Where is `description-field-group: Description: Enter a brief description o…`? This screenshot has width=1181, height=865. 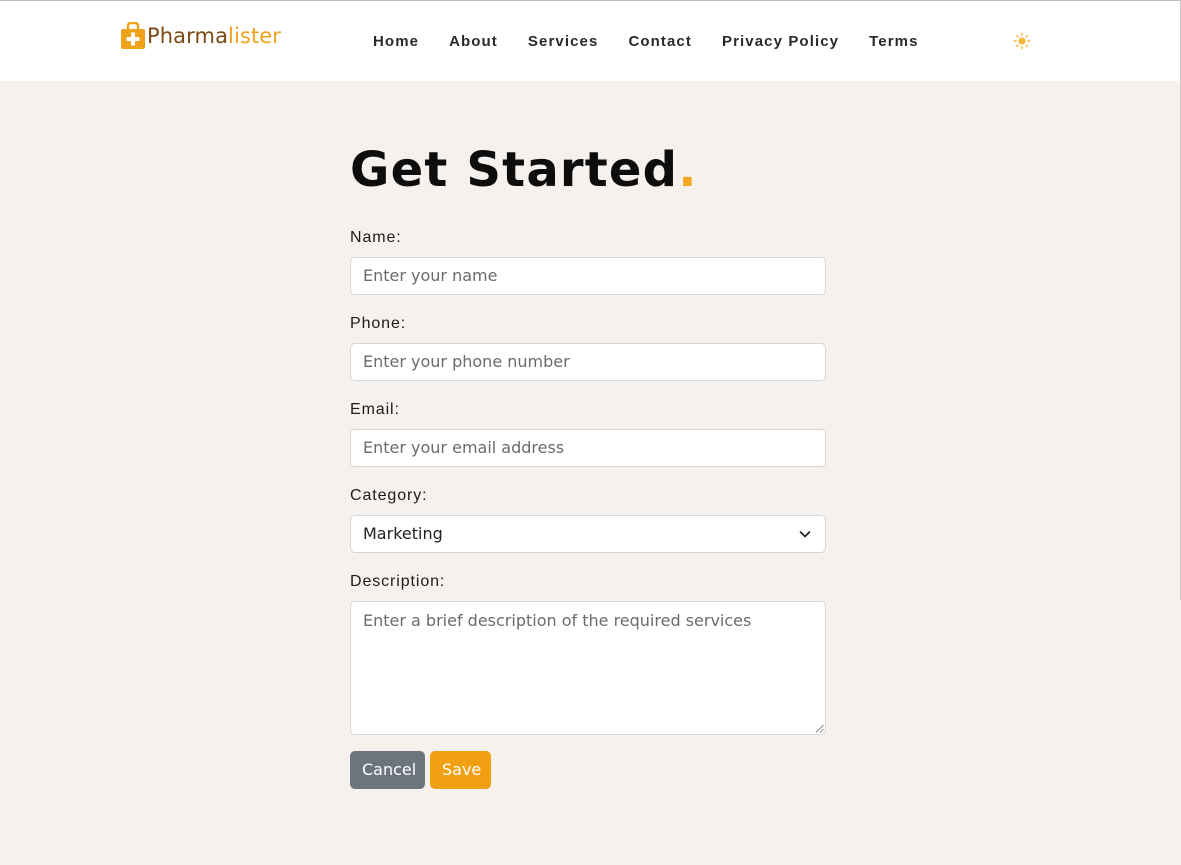
description-field-group: Description: Enter a brief description o… is located at coordinates (588, 653).